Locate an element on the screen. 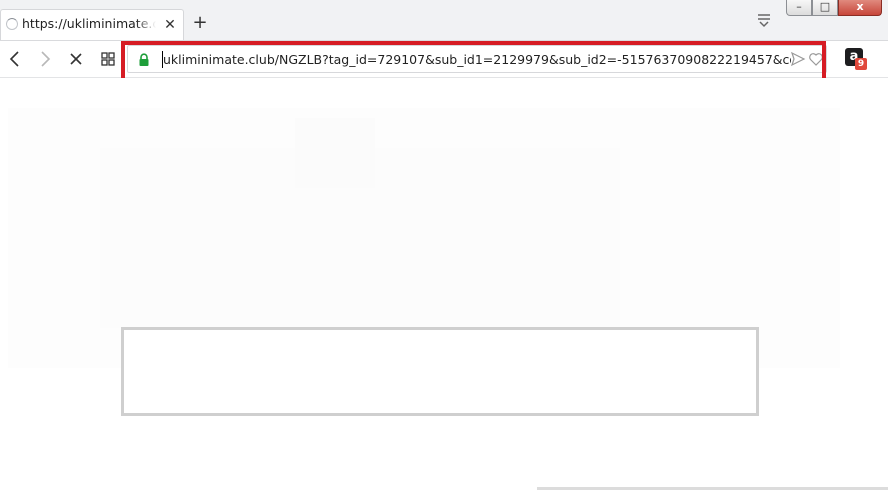 Image resolution: width=888 pixels, height=490 pixels. forward-button is located at coordinates (45, 59).